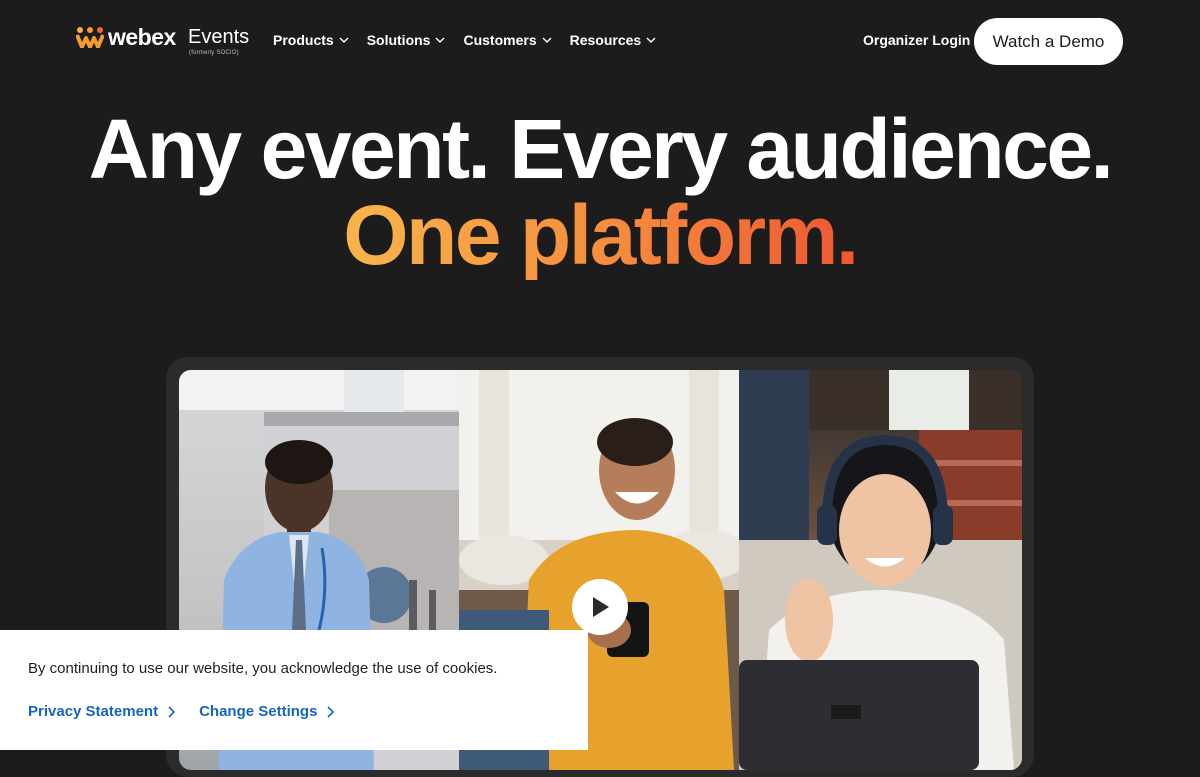  Describe the element at coordinates (916, 40) in the screenshot. I see `organizer-login-link: Organizer Login` at that location.